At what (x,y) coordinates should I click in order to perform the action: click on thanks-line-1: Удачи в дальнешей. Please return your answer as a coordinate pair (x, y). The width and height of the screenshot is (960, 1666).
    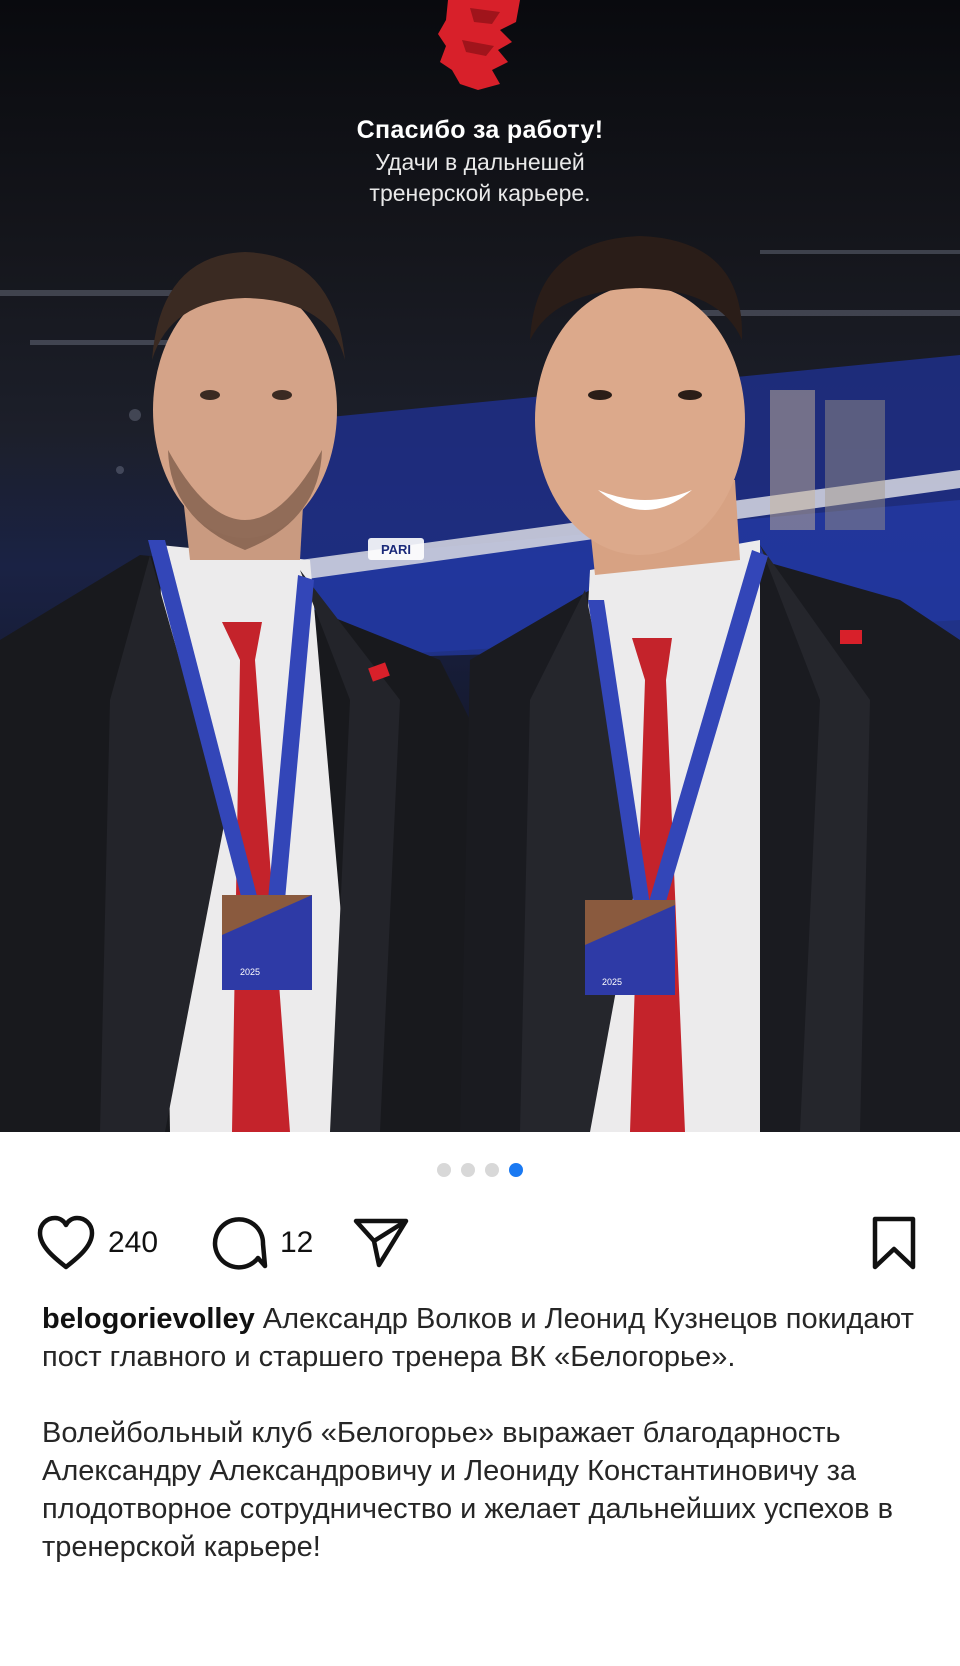
    Looking at the image, I should click on (480, 162).